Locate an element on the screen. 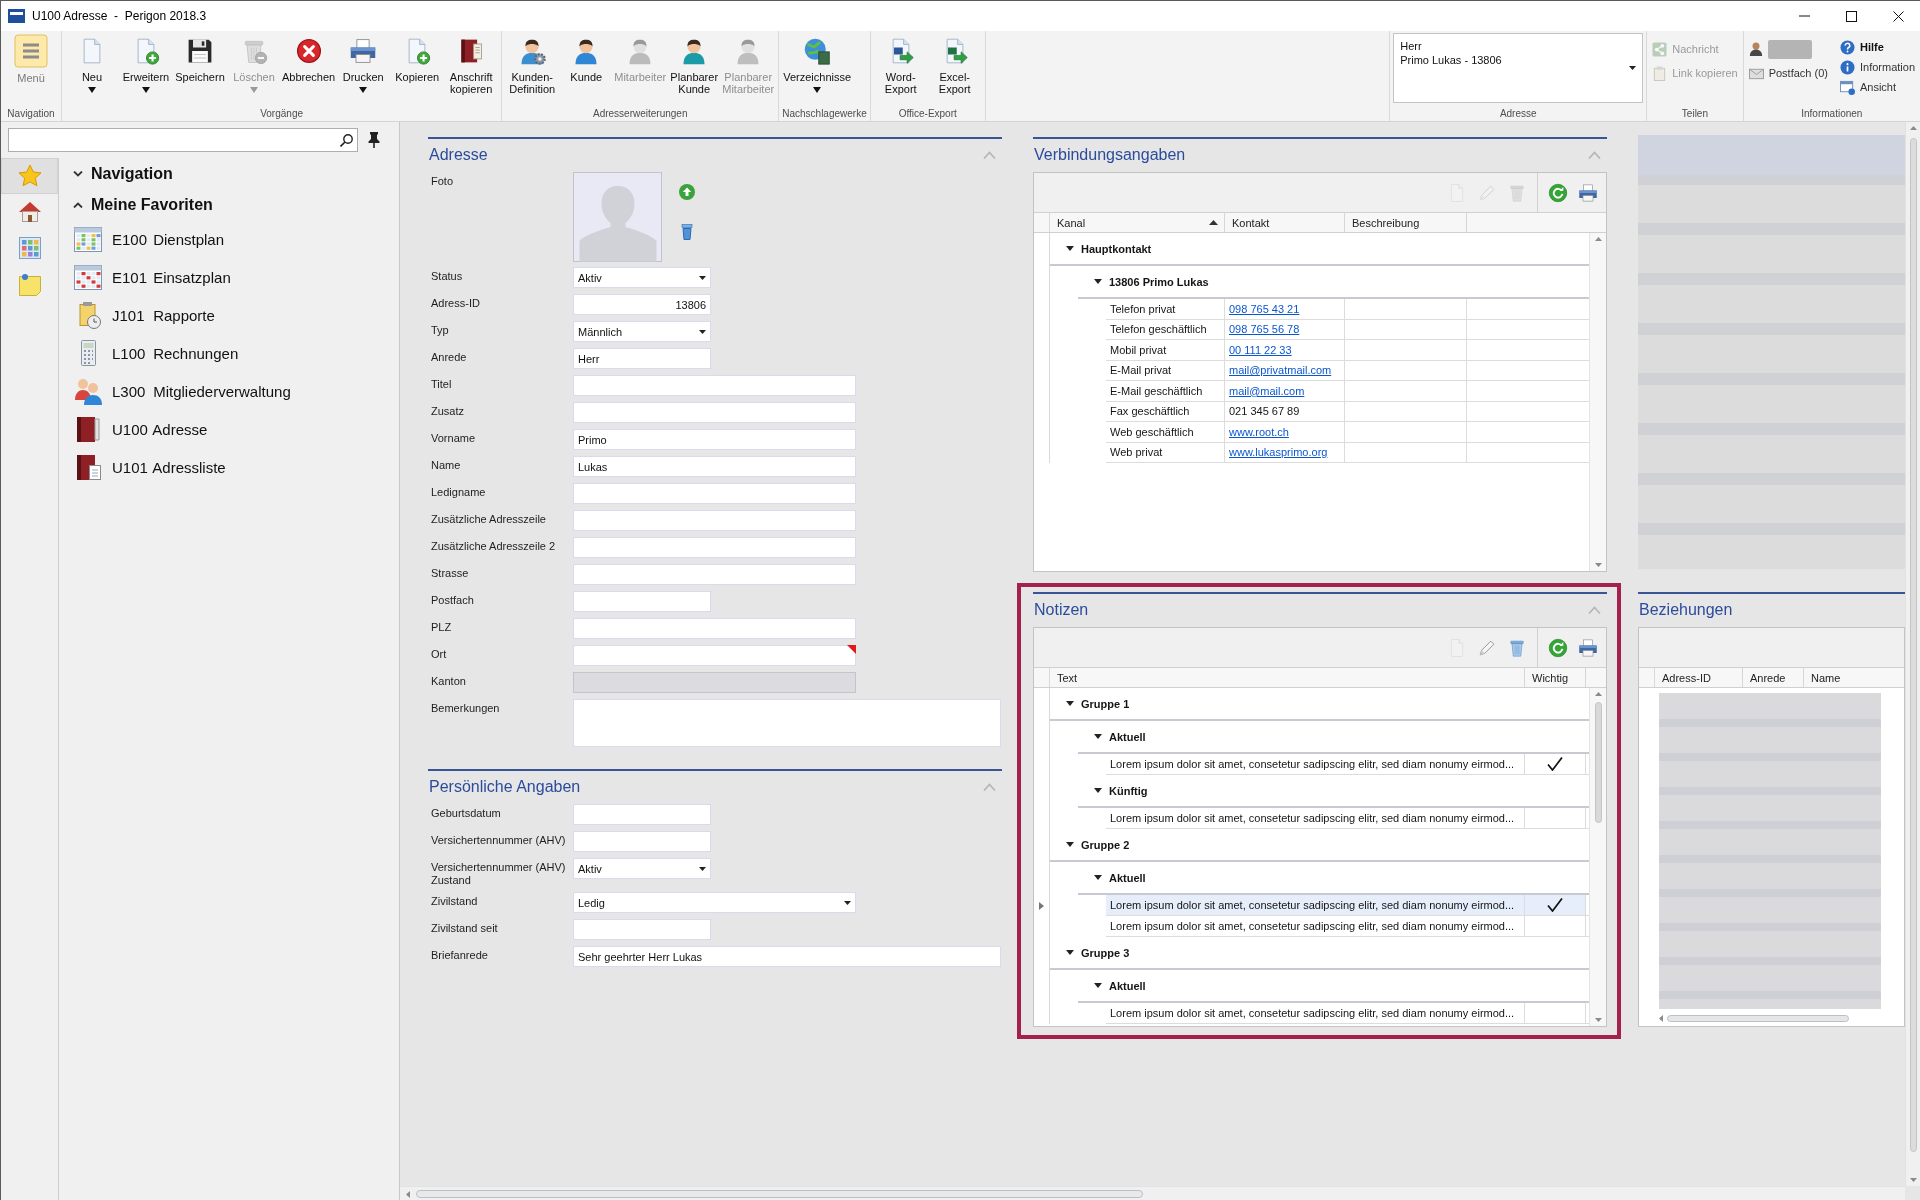 The image size is (1920, 1200). nav-item: E101 Einsatzplan is located at coordinates (152, 277).